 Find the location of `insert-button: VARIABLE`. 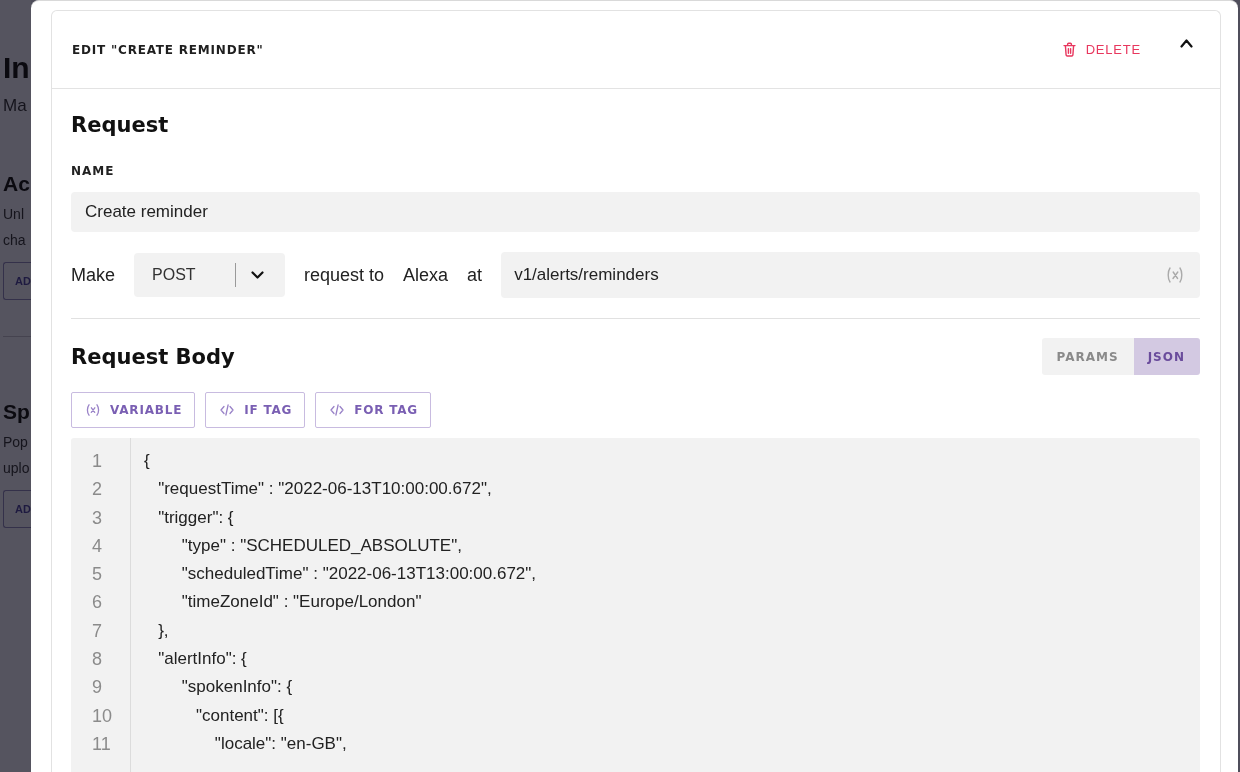

insert-button: VARIABLE is located at coordinates (133, 410).